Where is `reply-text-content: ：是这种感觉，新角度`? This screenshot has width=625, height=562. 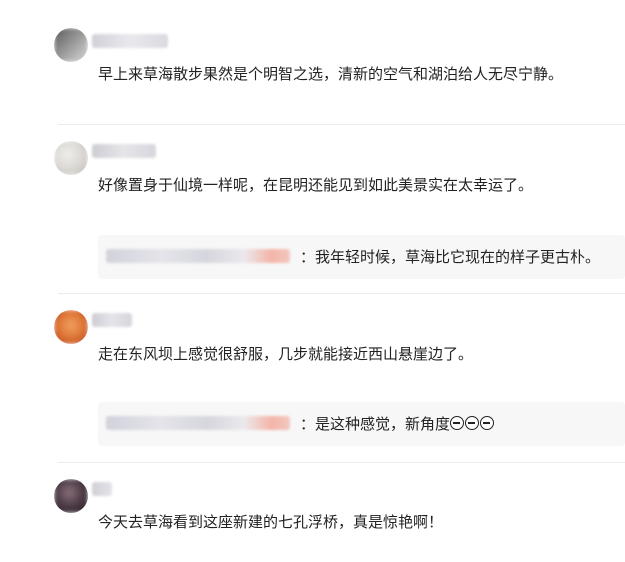 reply-text-content: ：是这种感觉，新角度 is located at coordinates (375, 424).